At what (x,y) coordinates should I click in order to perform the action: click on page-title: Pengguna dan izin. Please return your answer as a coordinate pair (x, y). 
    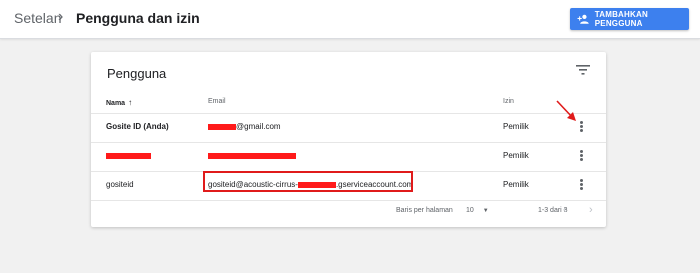
    Looking at the image, I should click on (138, 18).